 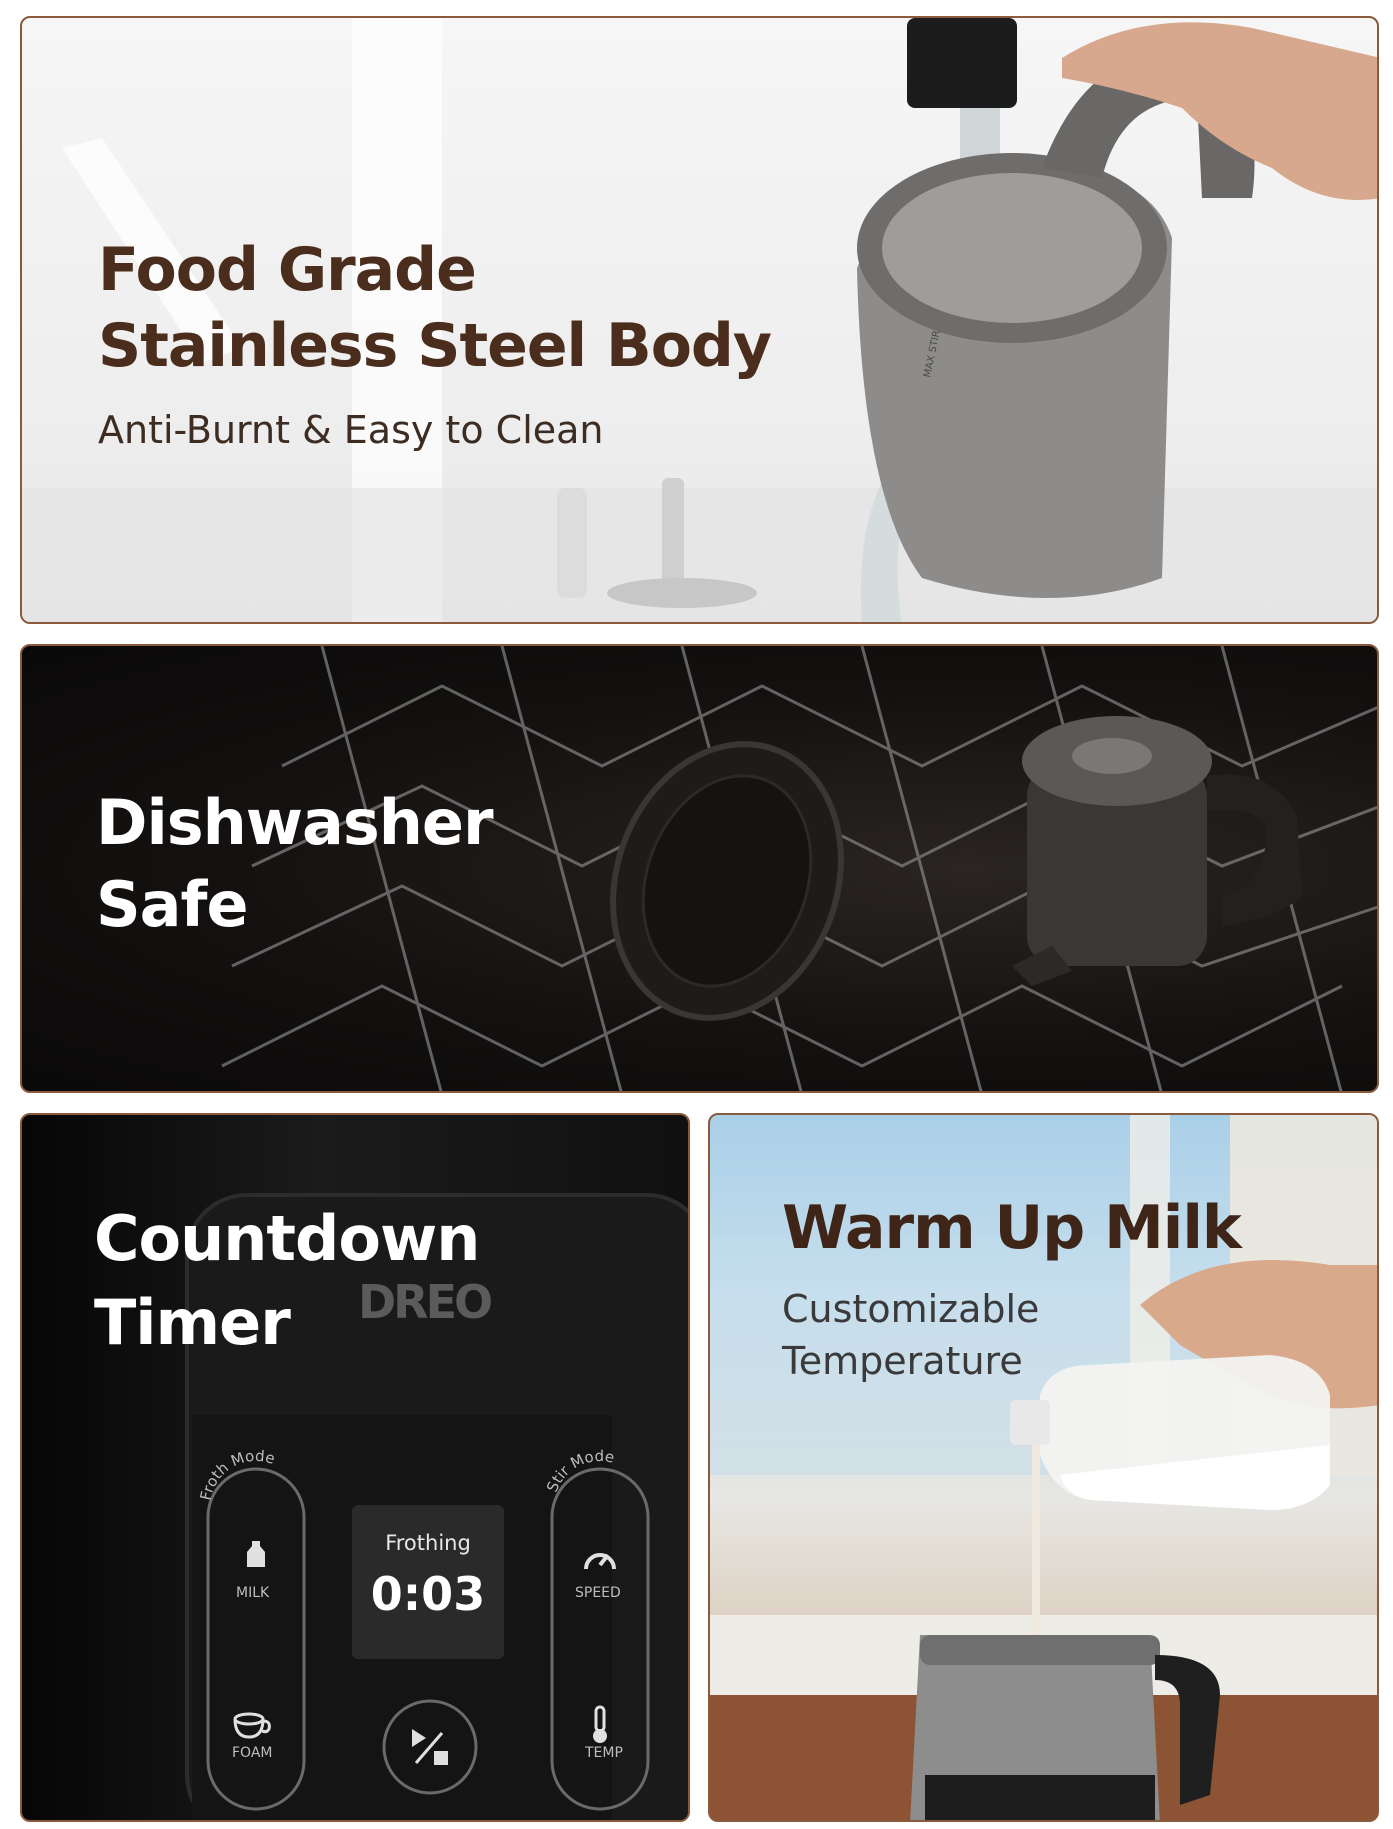 I want to click on timer-display: Frothing 0:03, so click(x=428, y=1582).